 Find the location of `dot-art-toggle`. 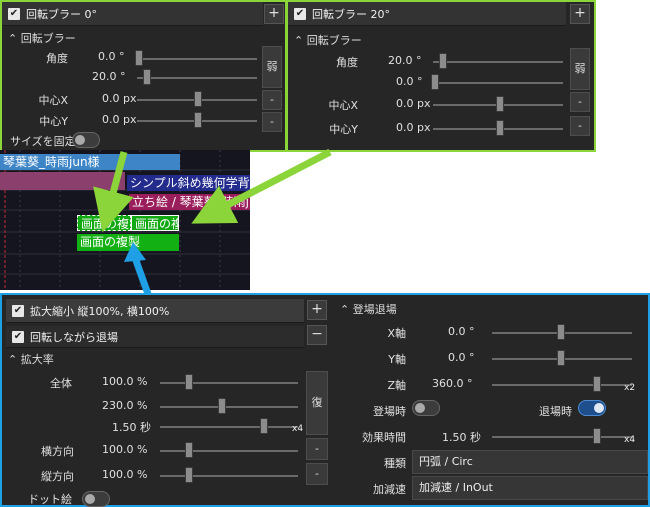

dot-art-toggle is located at coordinates (96, 499).